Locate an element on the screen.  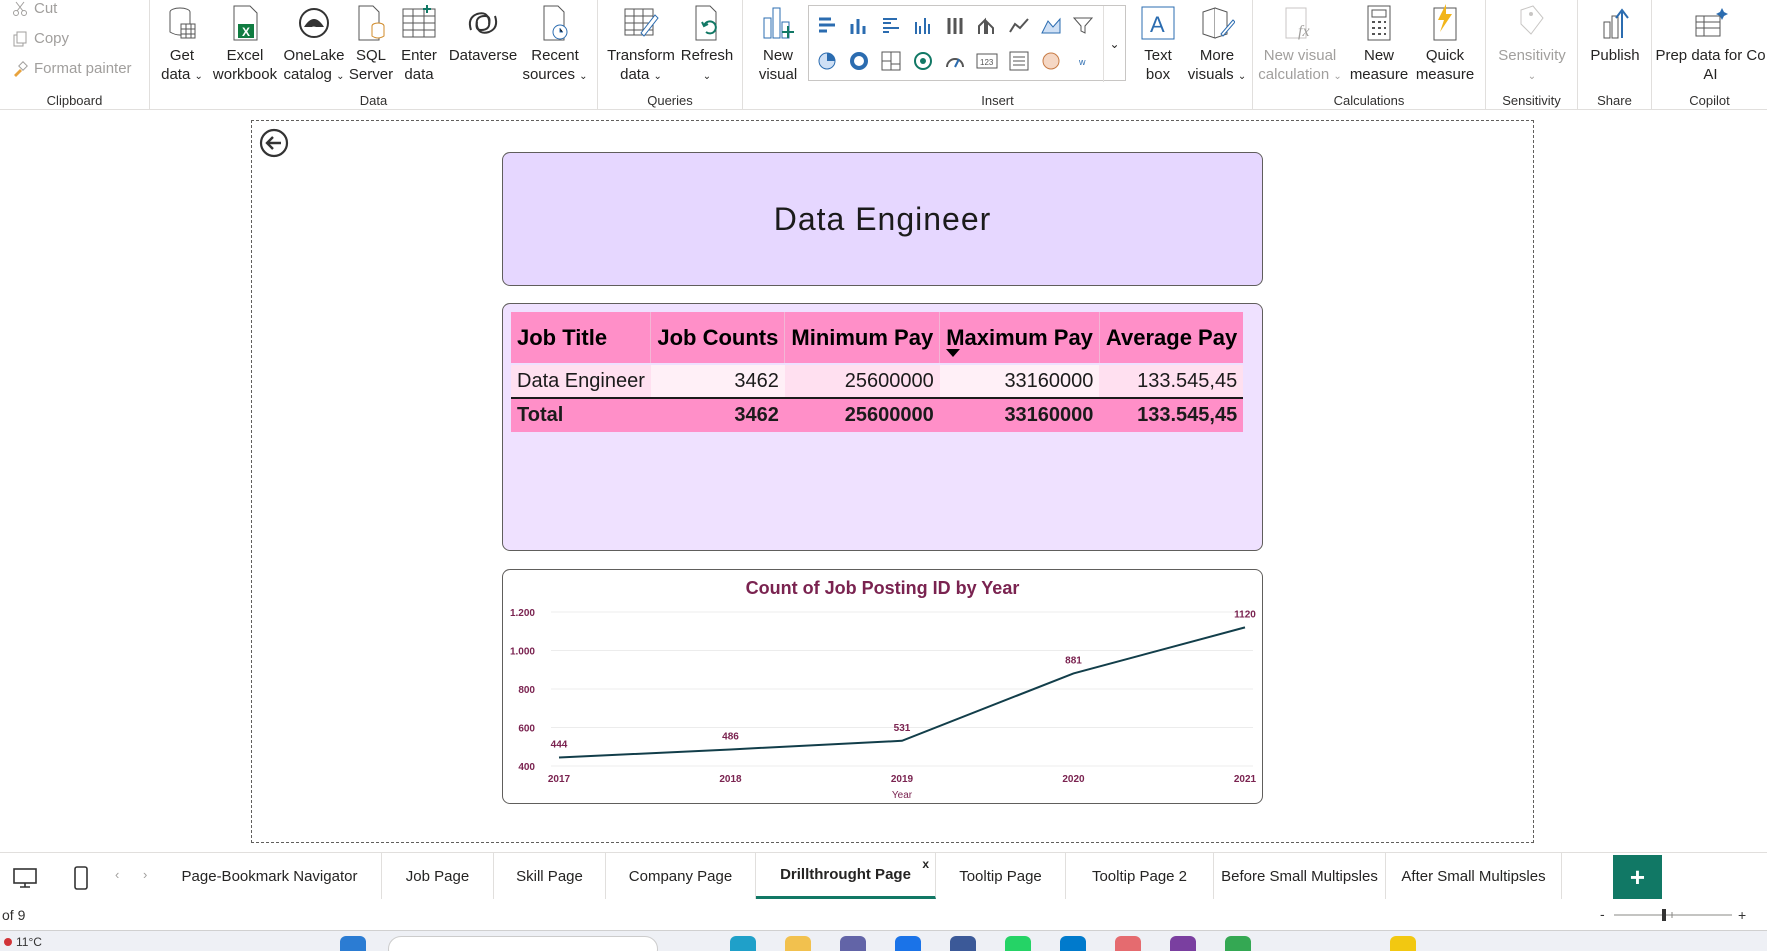
sensitivity-button: Sensitivity ⌄ is located at coordinates (1532, 43).